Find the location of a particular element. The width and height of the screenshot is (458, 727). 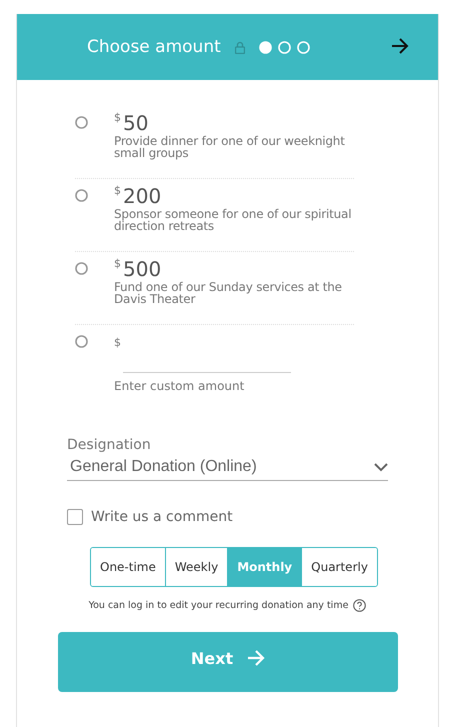

checkbox-label: Write us a comment is located at coordinates (162, 517).